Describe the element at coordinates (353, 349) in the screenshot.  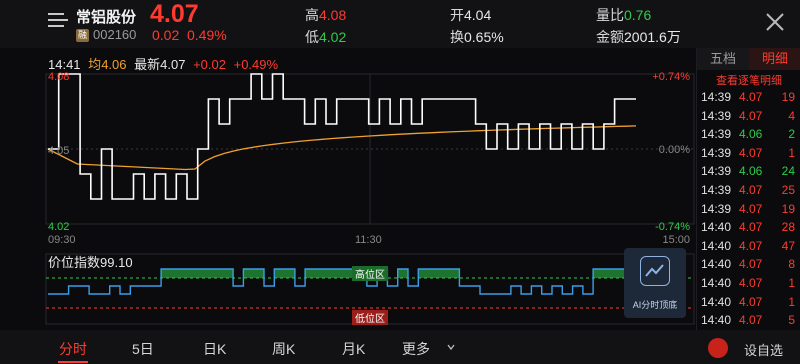
I see `tab-monthly-k: 月K` at that location.